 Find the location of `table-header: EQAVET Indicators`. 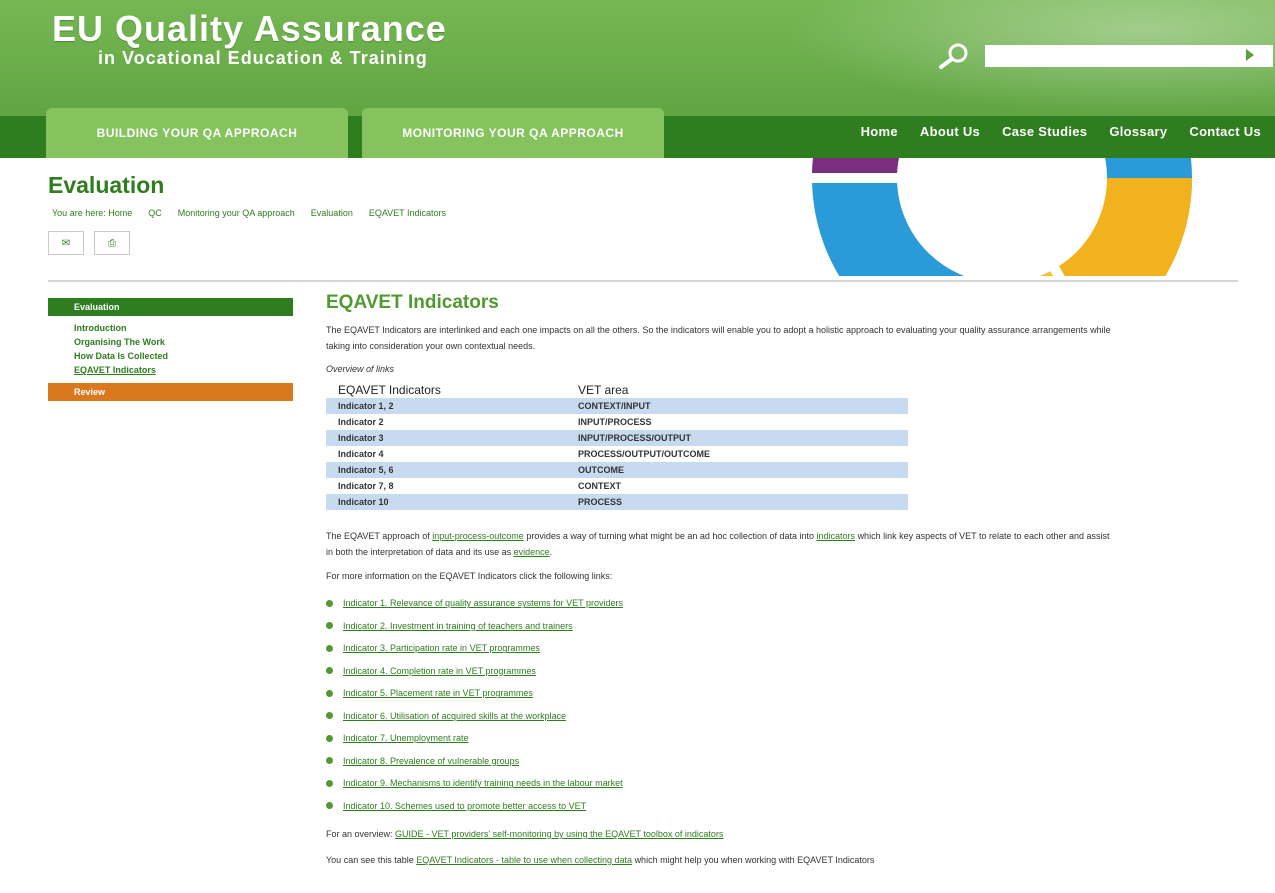

table-header: EQAVET Indicators is located at coordinates (389, 390).